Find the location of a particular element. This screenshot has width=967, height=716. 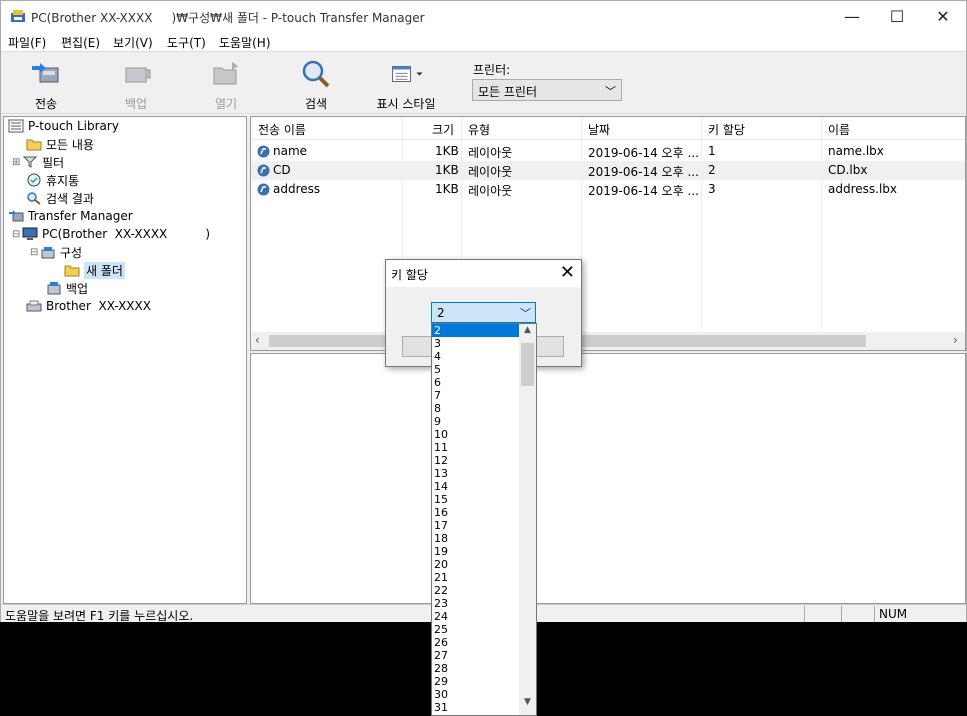

dropdown-option: 9 is located at coordinates (476, 421).